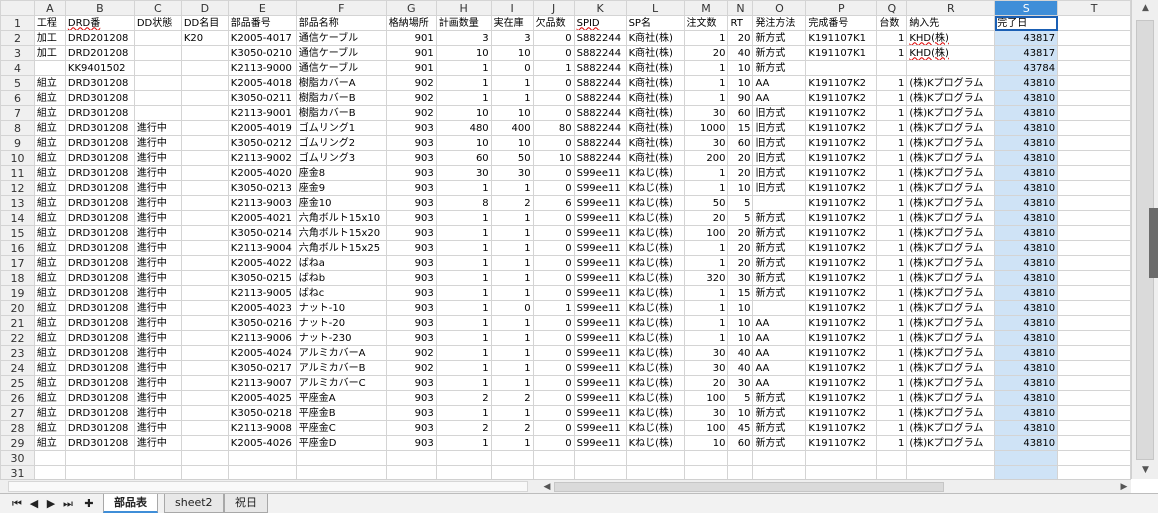 The image size is (1158, 513). What do you see at coordinates (779, 248) in the screenshot?
I see `cell-o16: 新方式` at bounding box center [779, 248].